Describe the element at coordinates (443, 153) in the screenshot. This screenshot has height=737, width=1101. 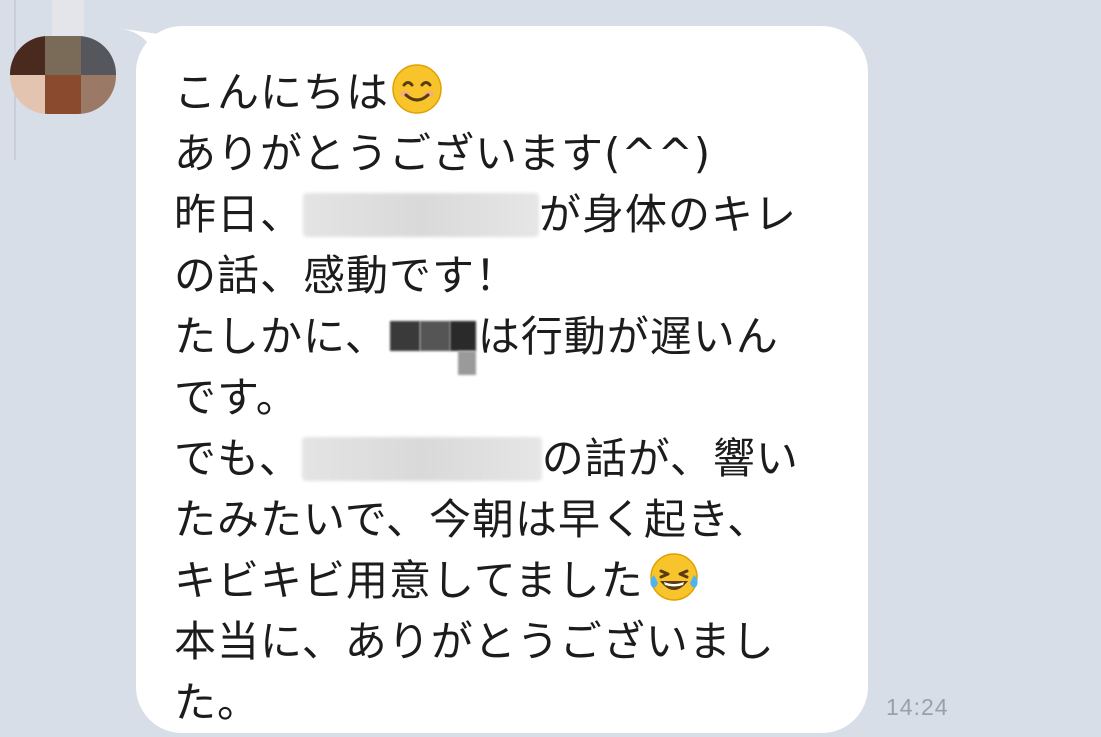
I see `message-line: ありがとうございます(^^)` at that location.